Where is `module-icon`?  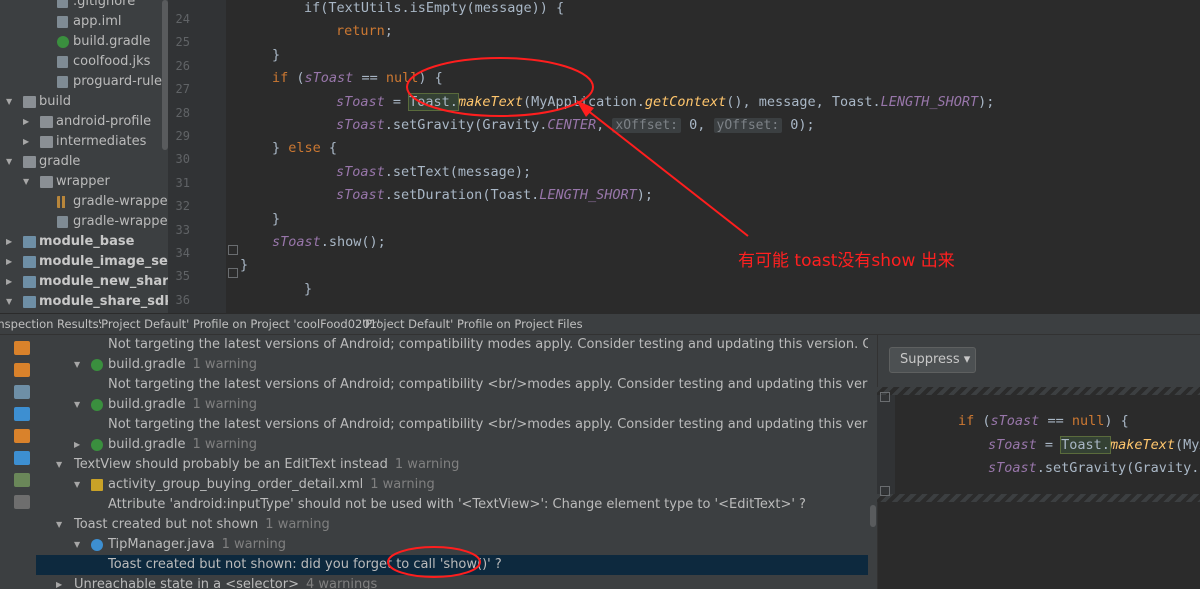
module-icon is located at coordinates (29, 302).